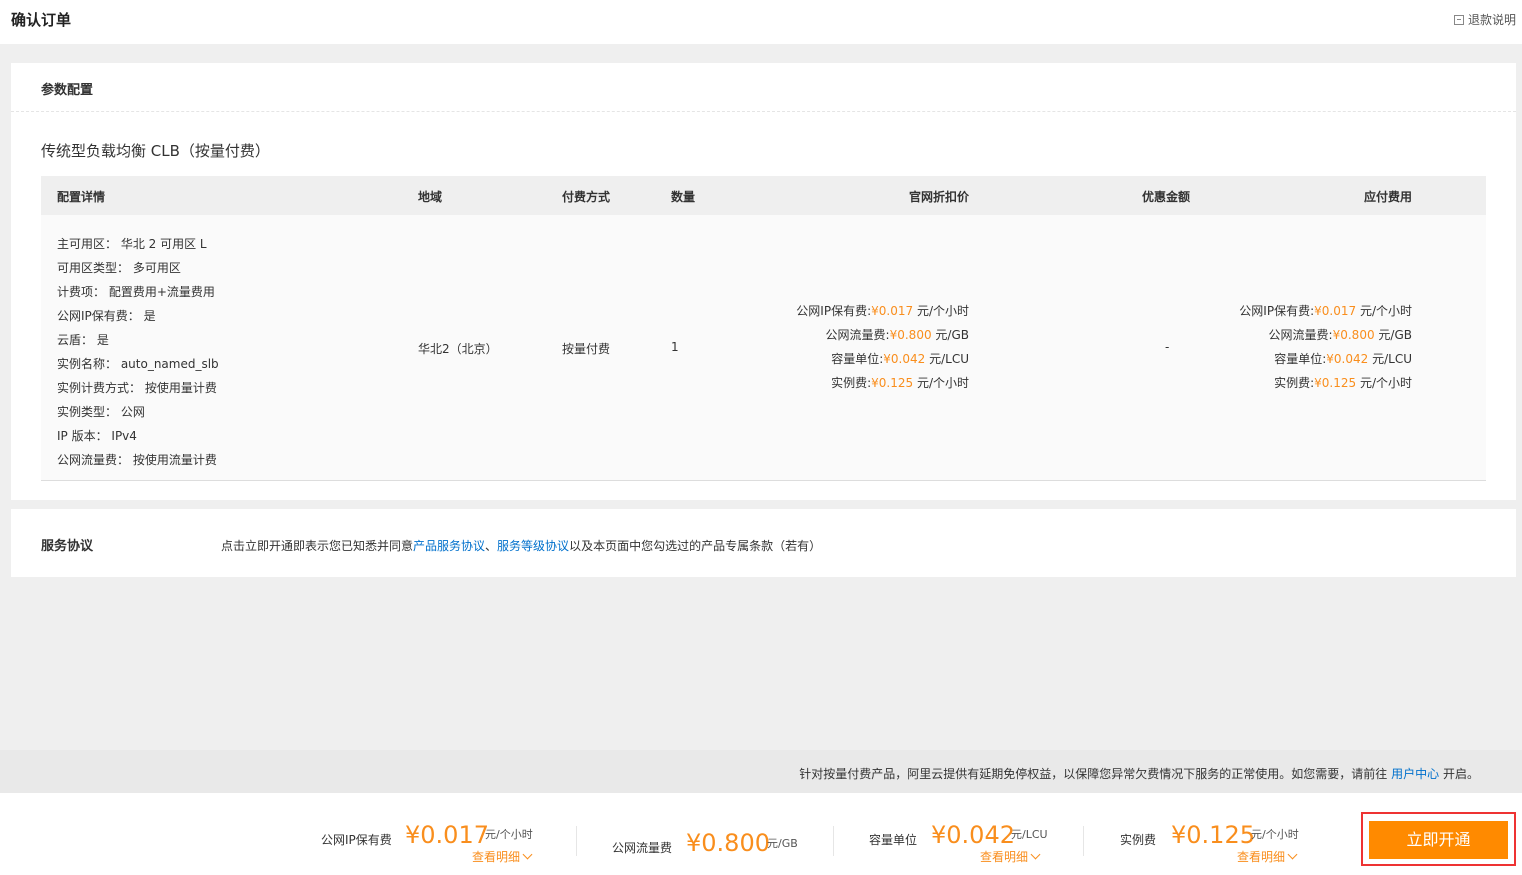 The height and width of the screenshot is (875, 1522). I want to click on detail-line: 云盾： 是, so click(83, 340).